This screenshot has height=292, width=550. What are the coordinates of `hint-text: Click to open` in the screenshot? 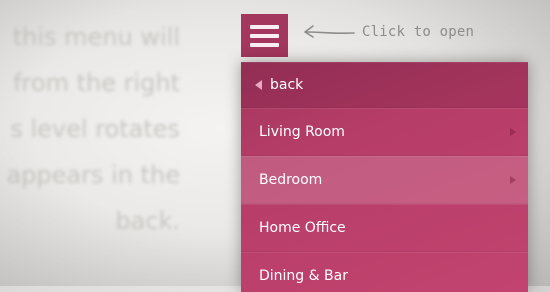 It's located at (418, 32).